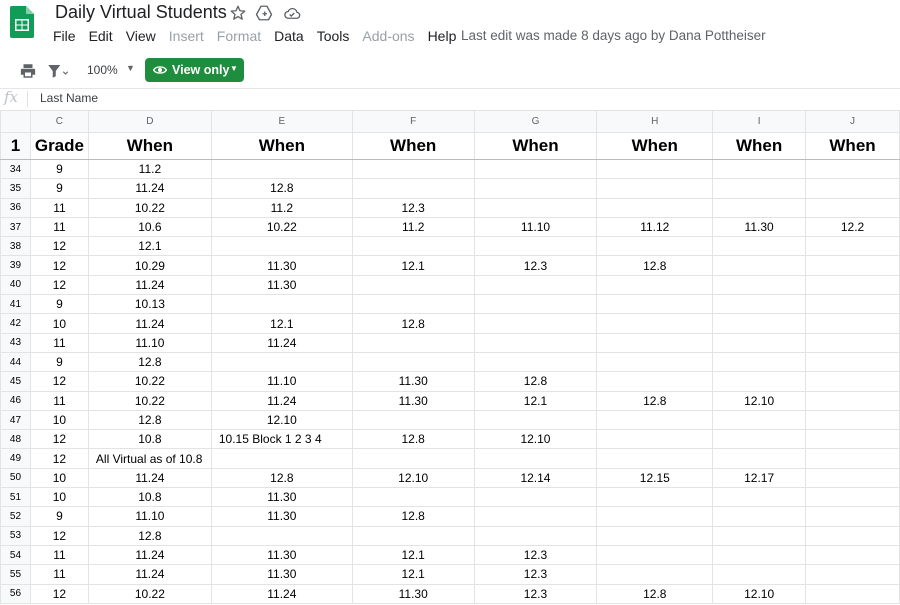 The image size is (900, 605). What do you see at coordinates (59, 146) in the screenshot?
I see `header-cell: Grade` at bounding box center [59, 146].